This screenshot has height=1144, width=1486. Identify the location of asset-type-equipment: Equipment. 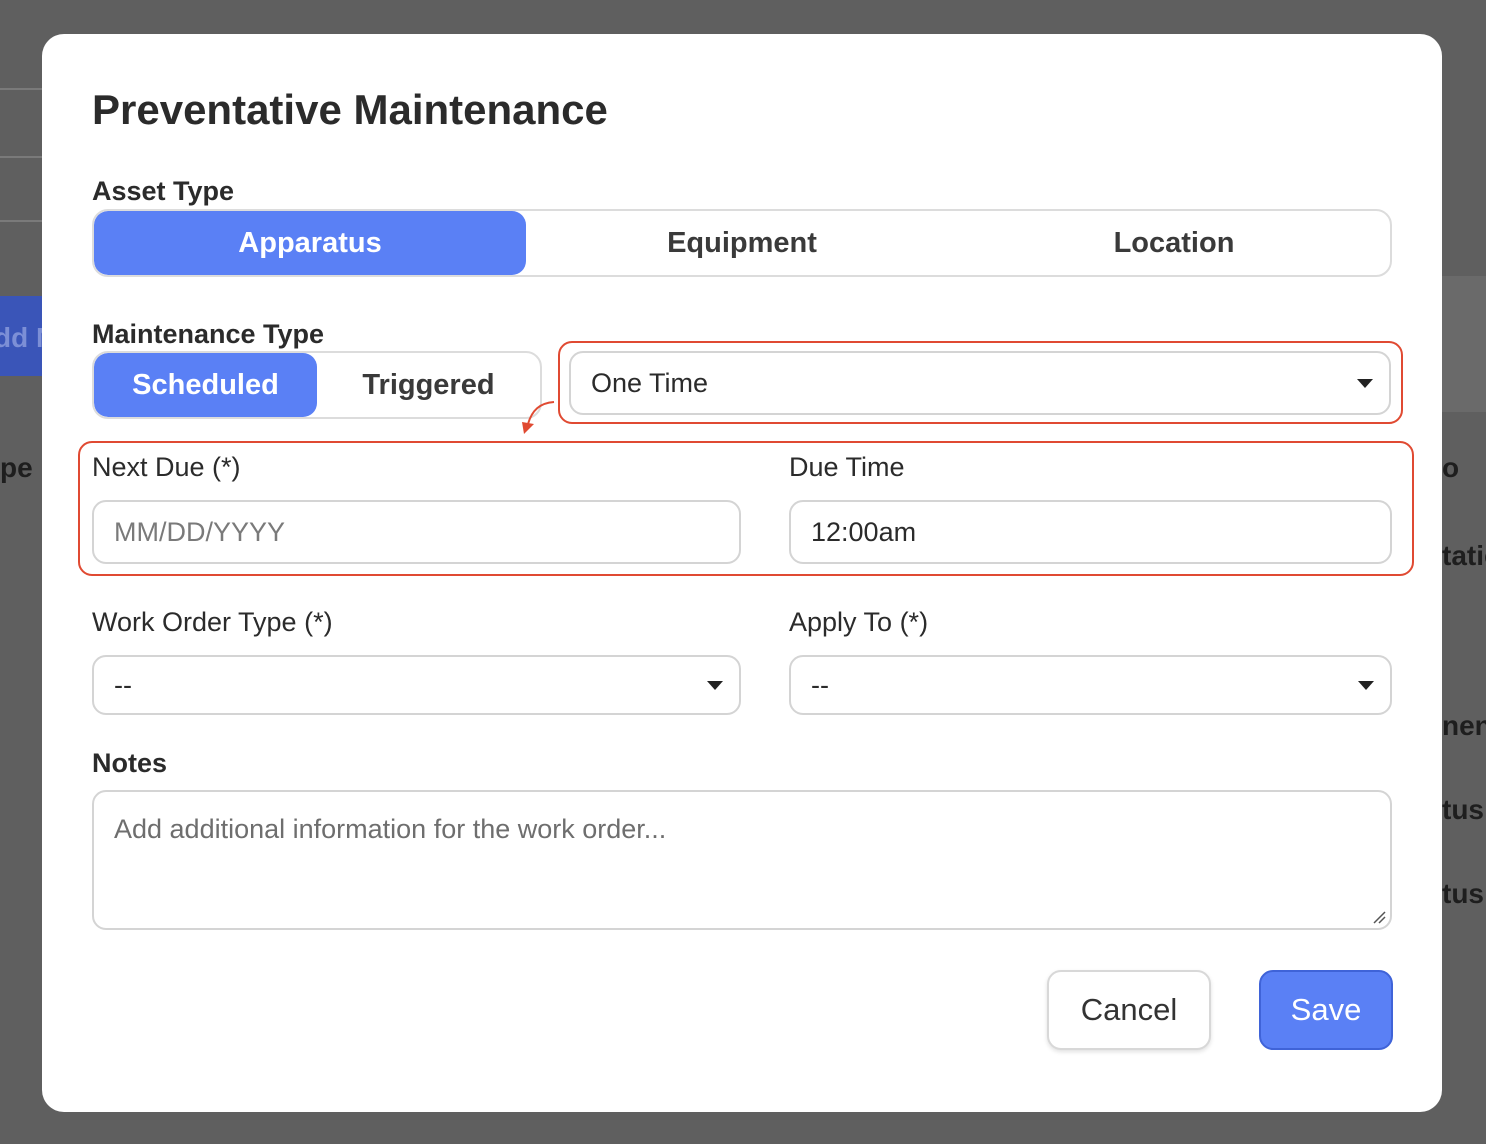
(742, 243).